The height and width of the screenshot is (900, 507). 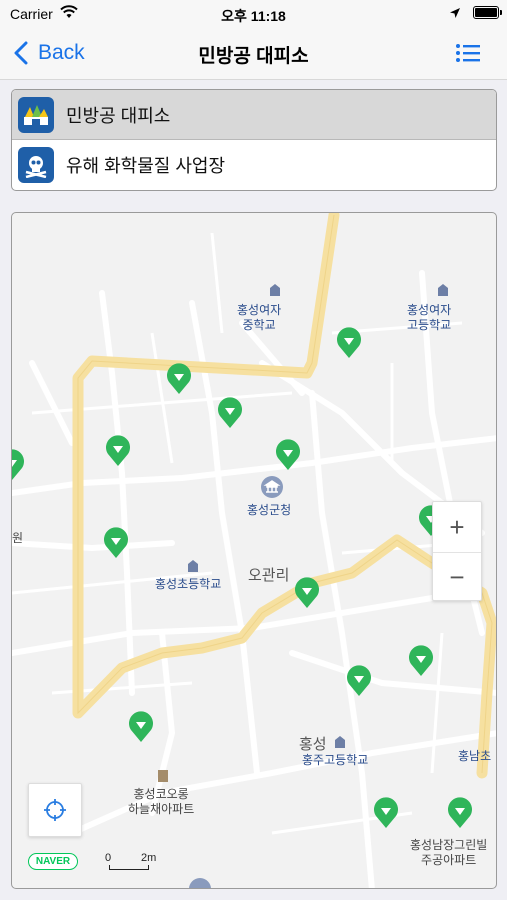 I want to click on shelter-icon, so click(x=36, y=114).